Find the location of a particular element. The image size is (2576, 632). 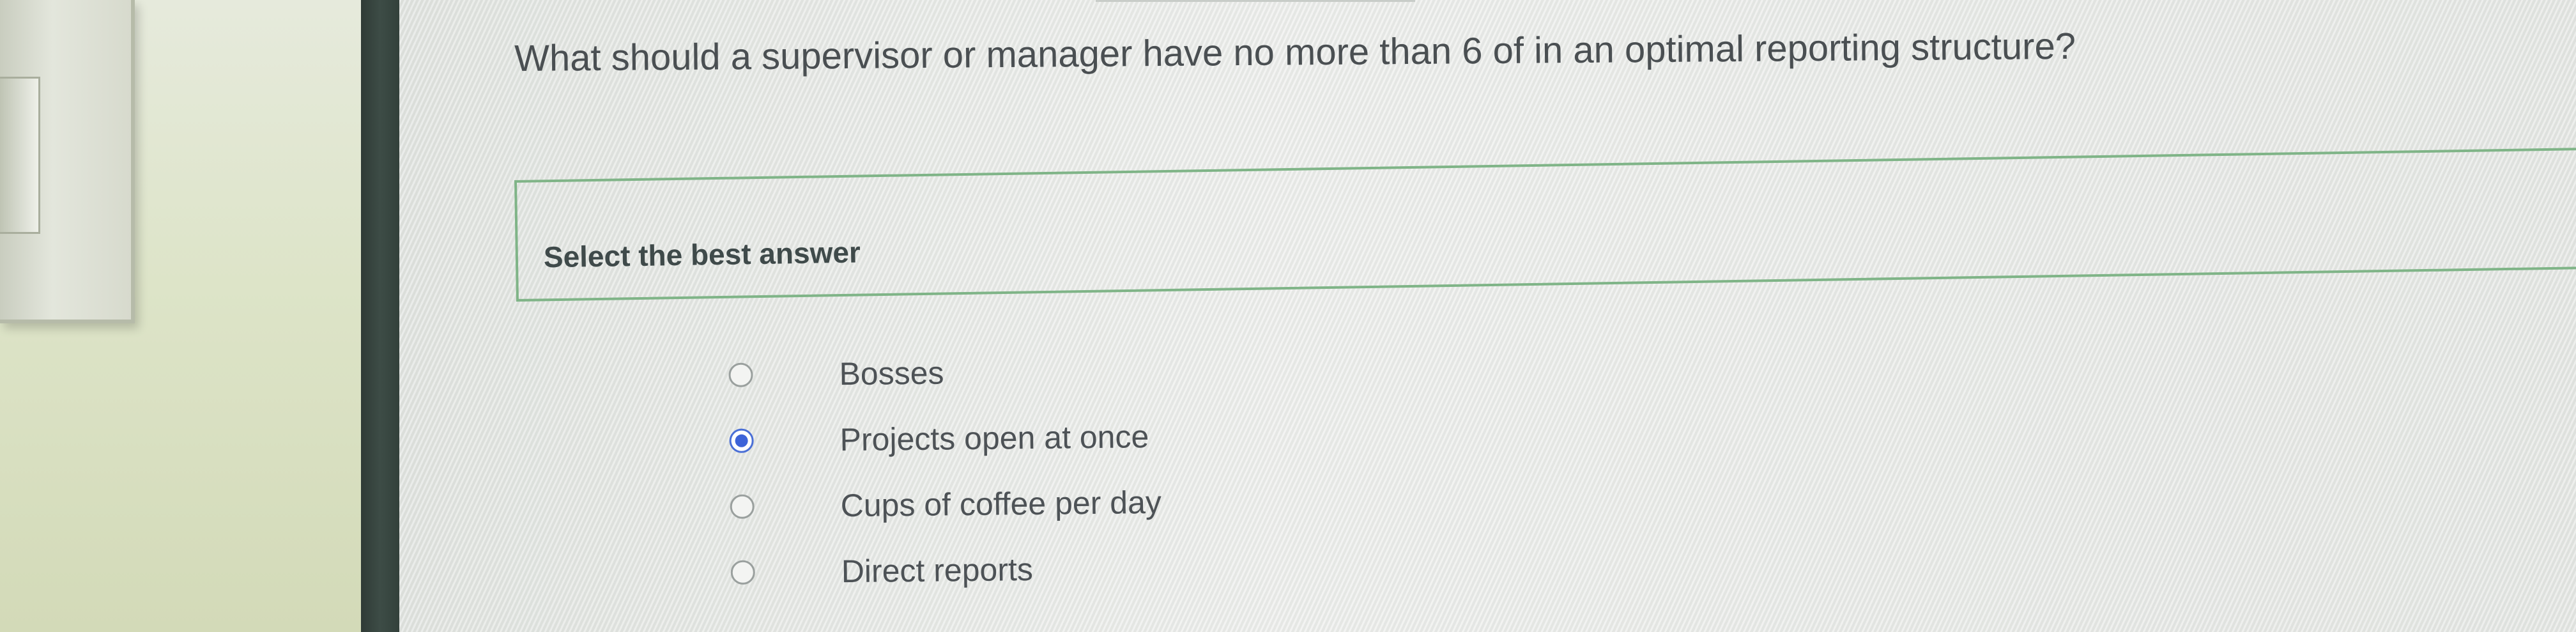

background-wall is located at coordinates (182, 316).